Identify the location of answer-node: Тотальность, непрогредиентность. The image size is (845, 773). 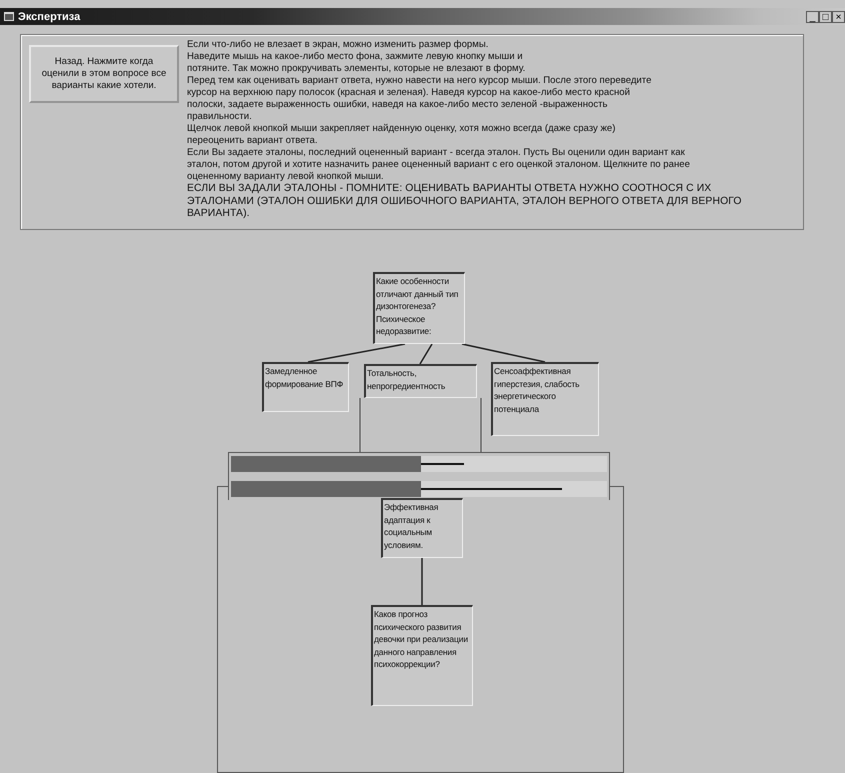
(420, 381).